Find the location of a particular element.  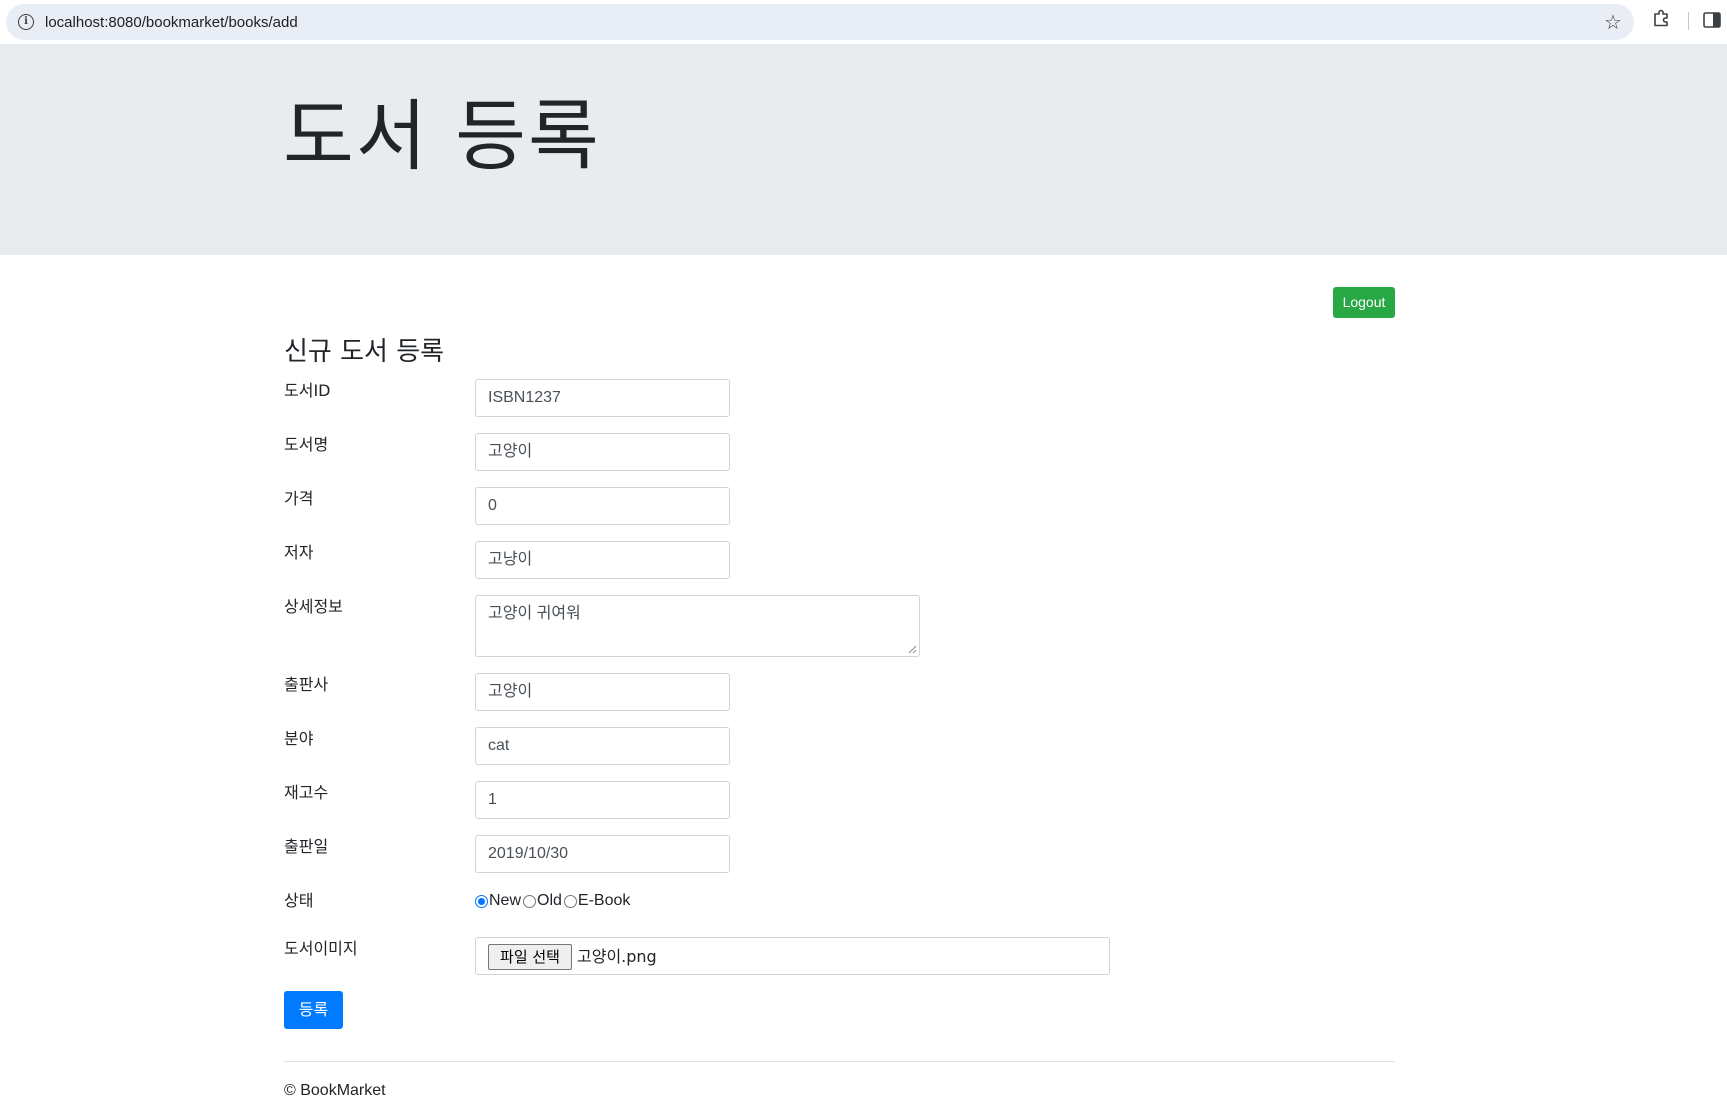

category-label: 분야 is located at coordinates (299, 738).